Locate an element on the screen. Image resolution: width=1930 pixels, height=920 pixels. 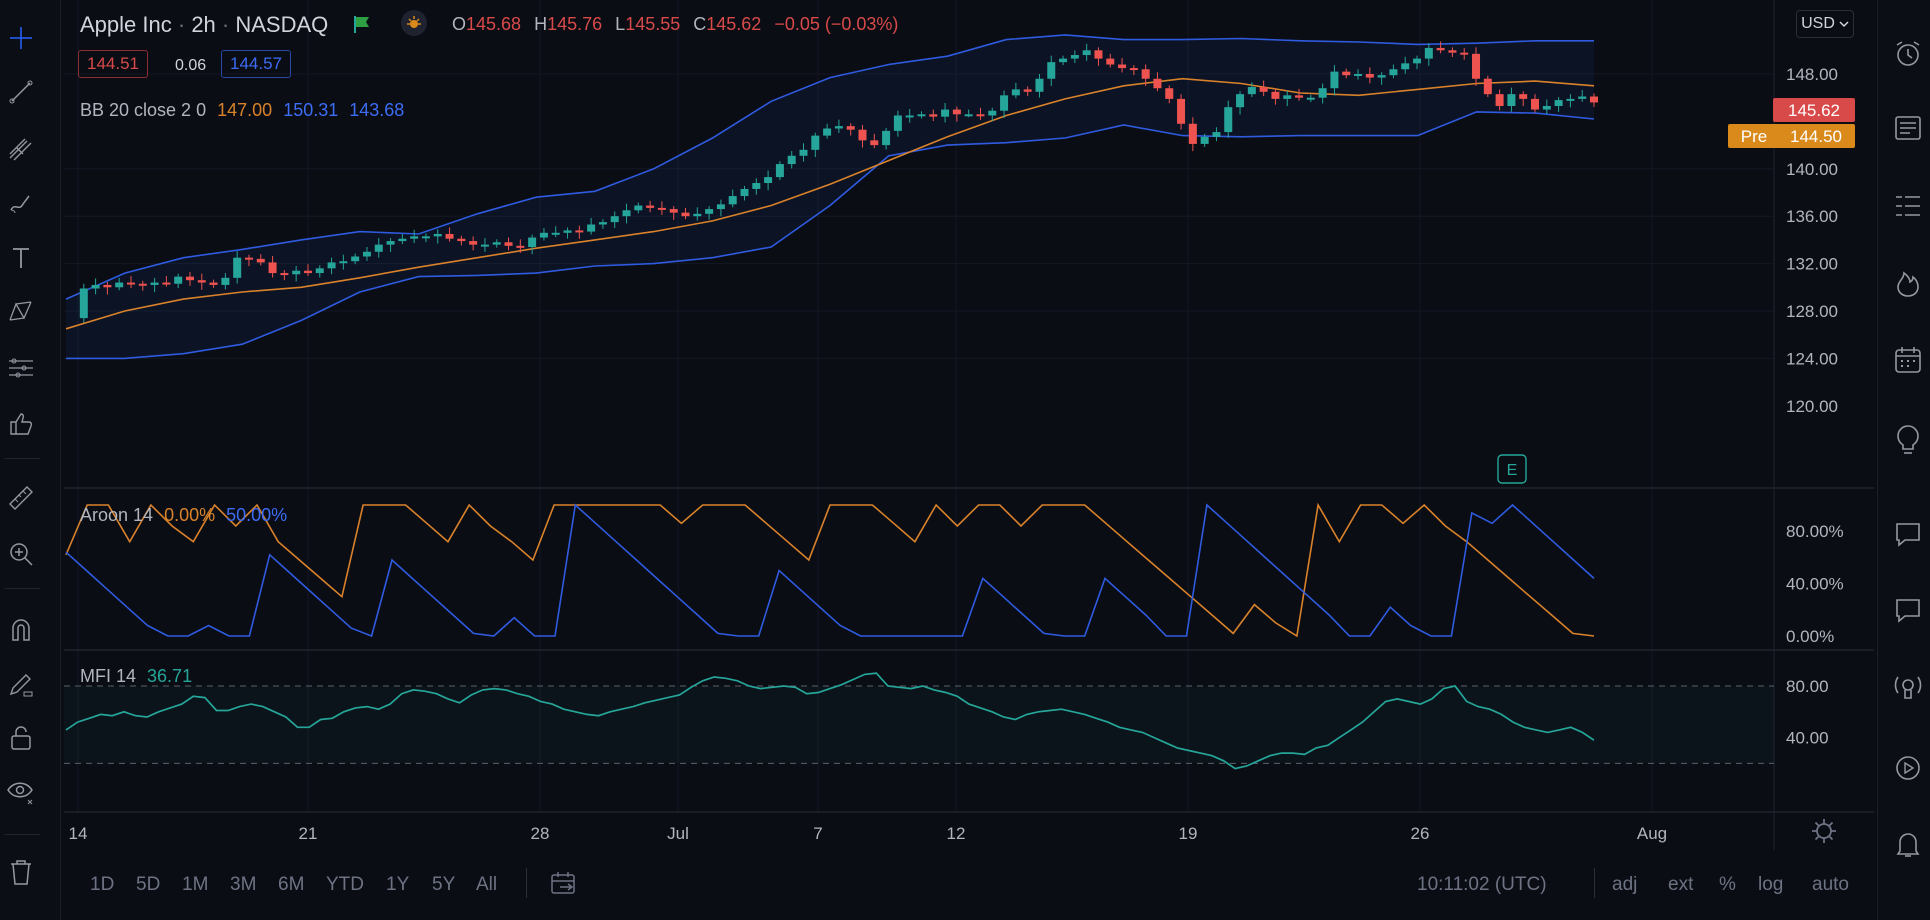
bb-legend: BB 20 close 2 0 147.00 150.31 143.68 is located at coordinates (242, 110).